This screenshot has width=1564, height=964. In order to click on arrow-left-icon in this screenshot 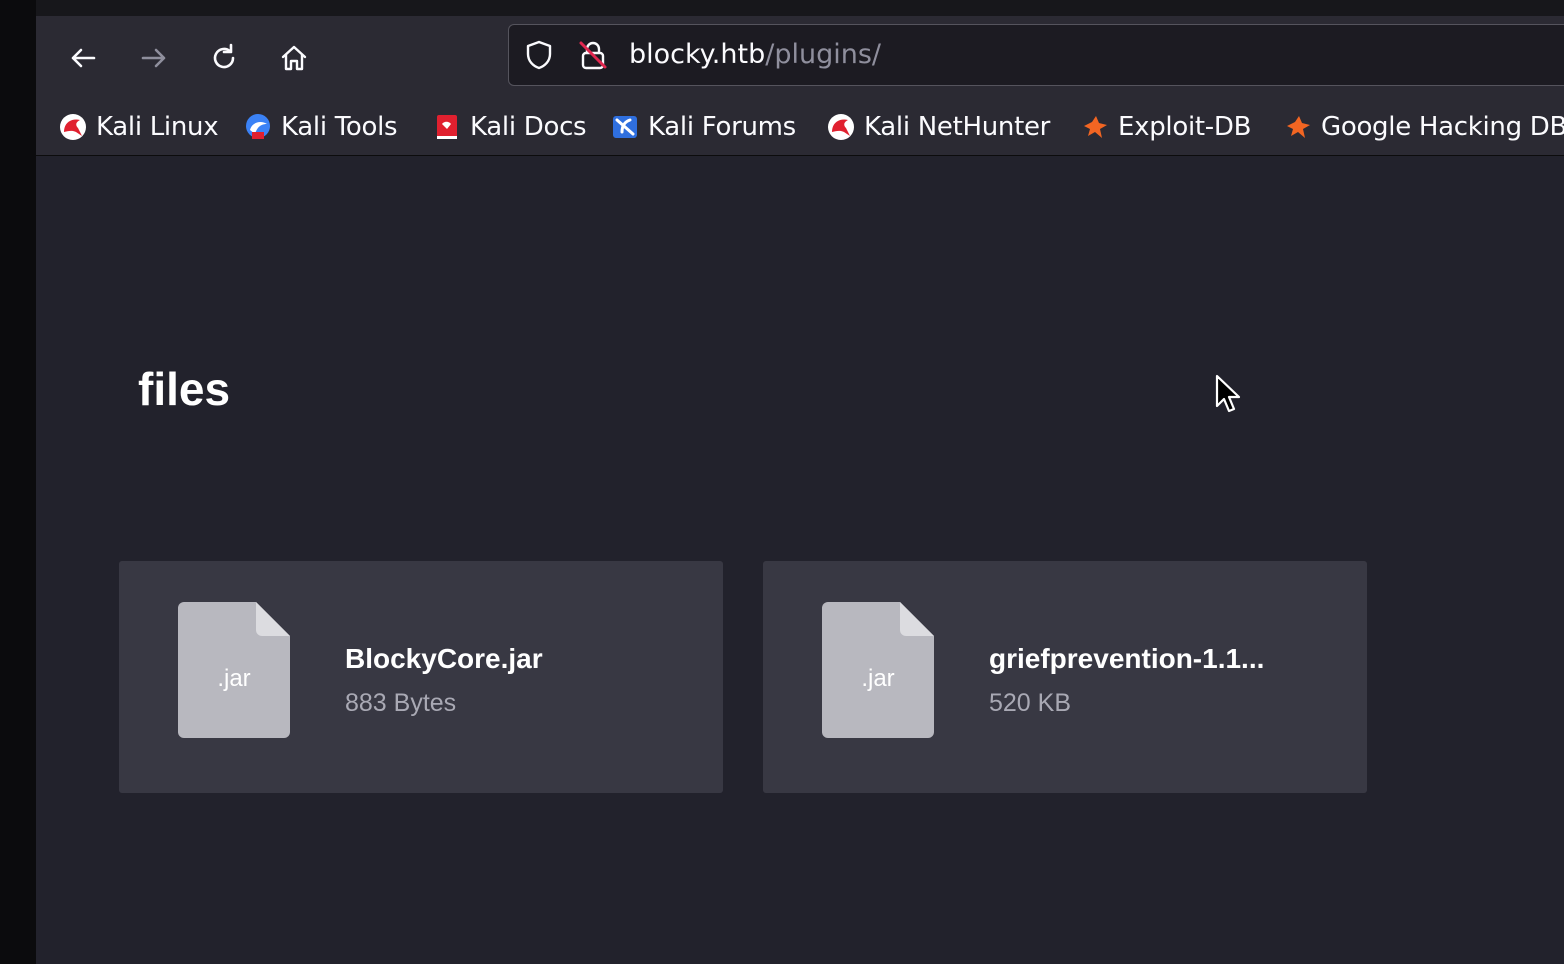, I will do `click(83, 58)`.